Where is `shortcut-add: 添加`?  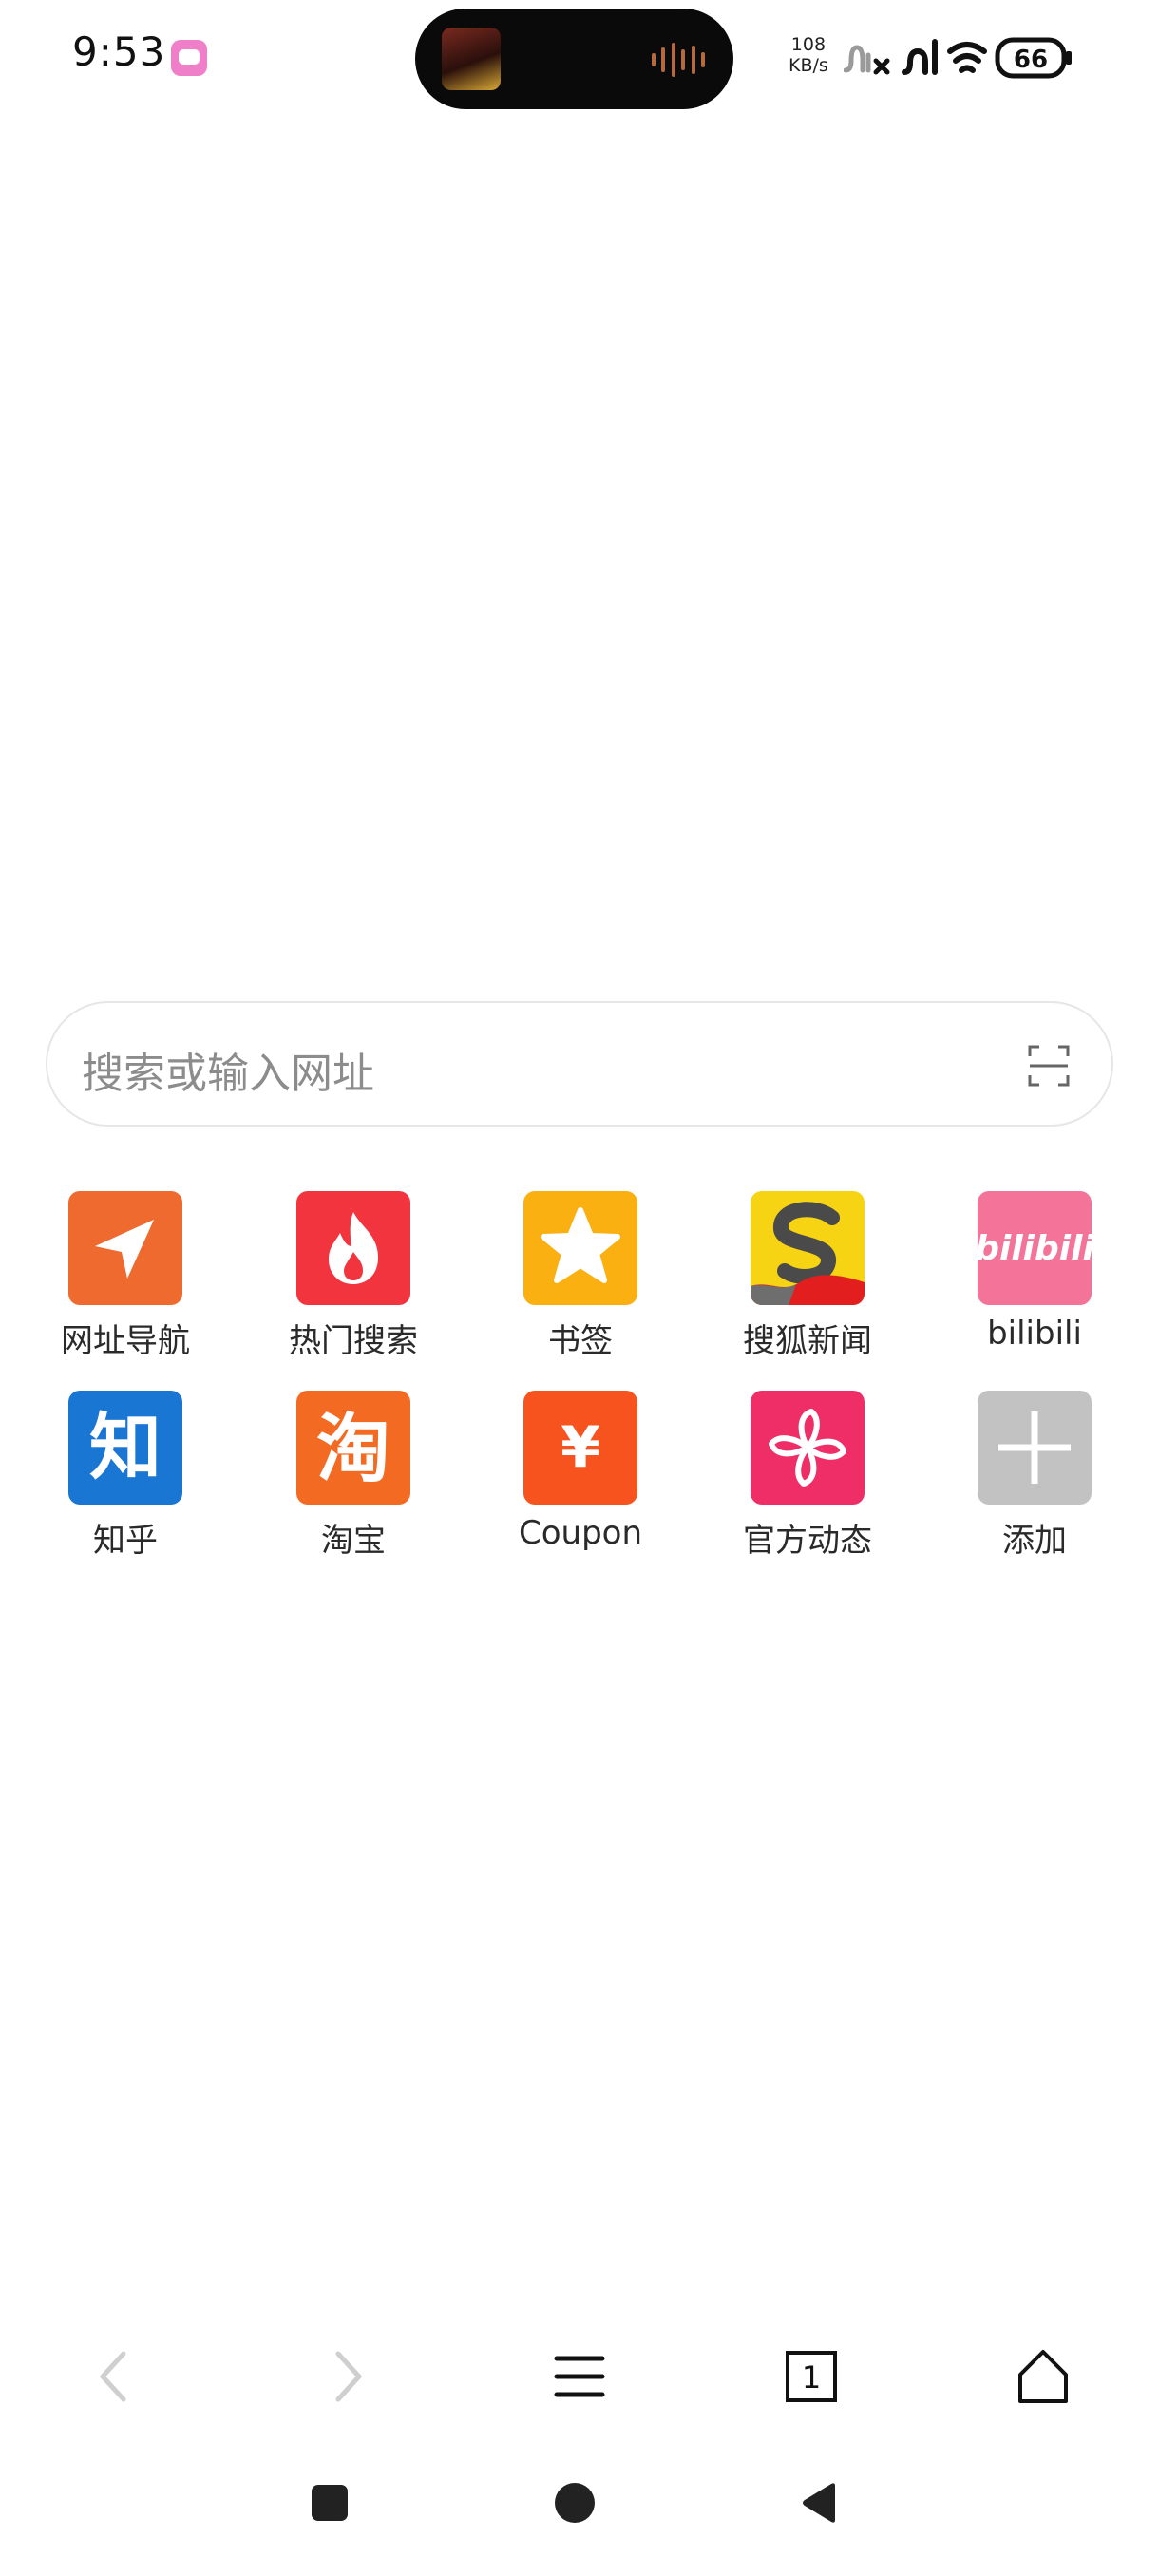
shortcut-add: 添加 is located at coordinates (1035, 1486).